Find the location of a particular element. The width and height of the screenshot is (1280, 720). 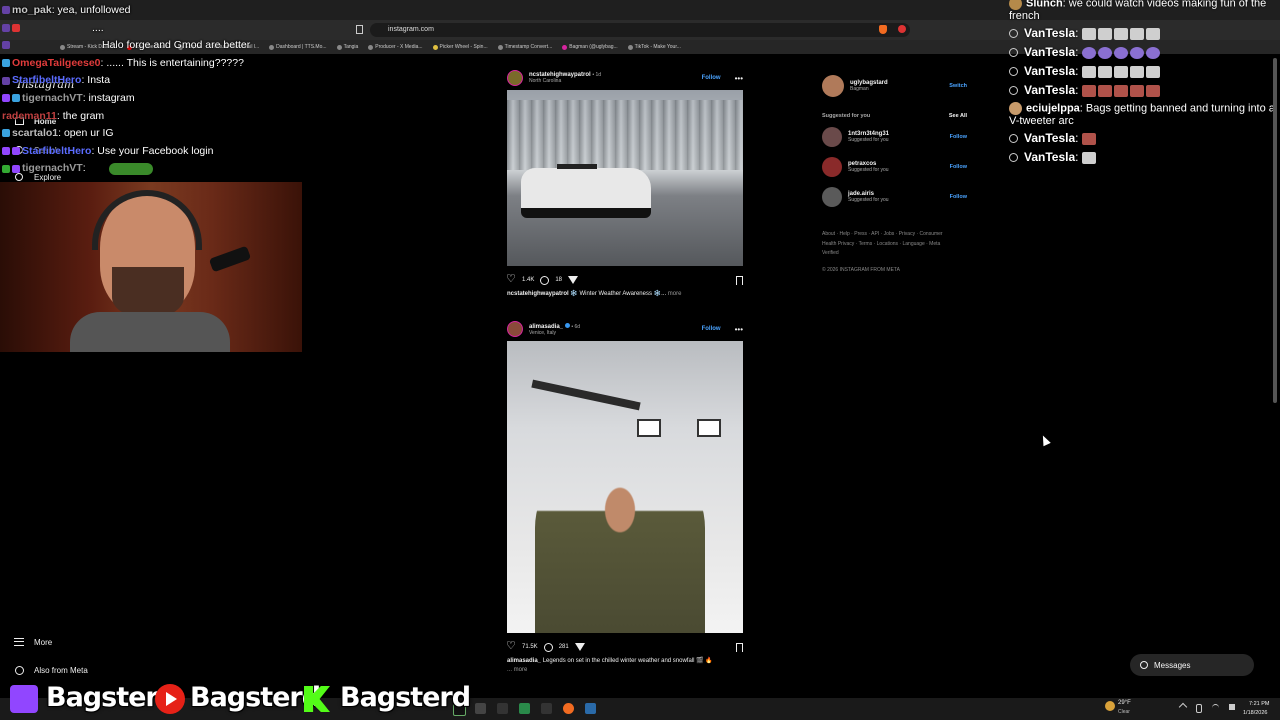

weather-desc: Clear is located at coordinates (1124, 712).